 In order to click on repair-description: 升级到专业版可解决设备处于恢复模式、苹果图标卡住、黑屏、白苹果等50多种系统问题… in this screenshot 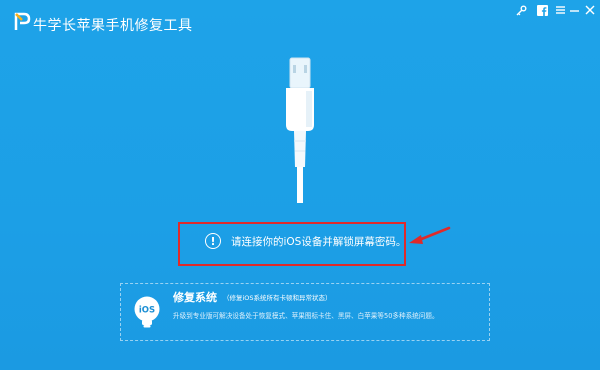, I will do `click(306, 316)`.